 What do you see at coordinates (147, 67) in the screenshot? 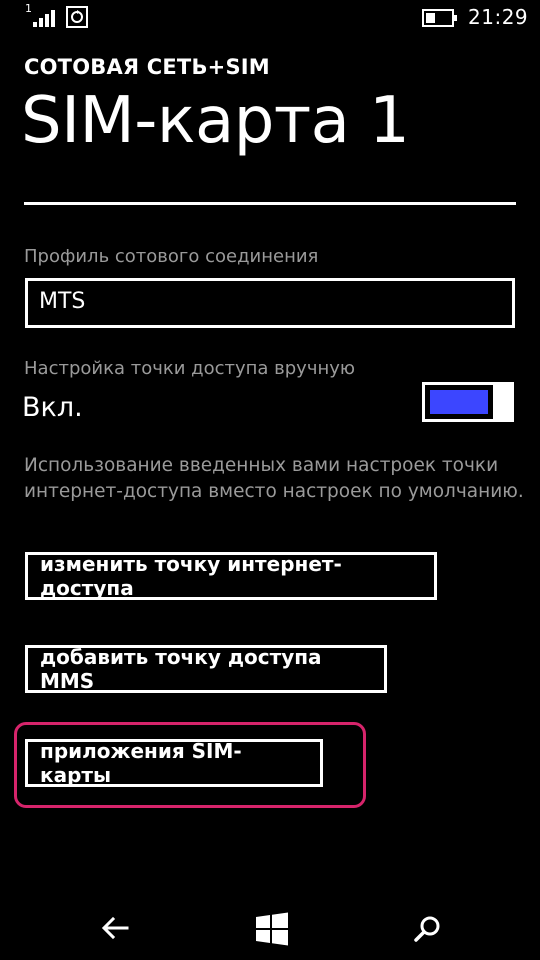
I see `section-title: СОТОВАЯ СЕТЬ+SIM` at bounding box center [147, 67].